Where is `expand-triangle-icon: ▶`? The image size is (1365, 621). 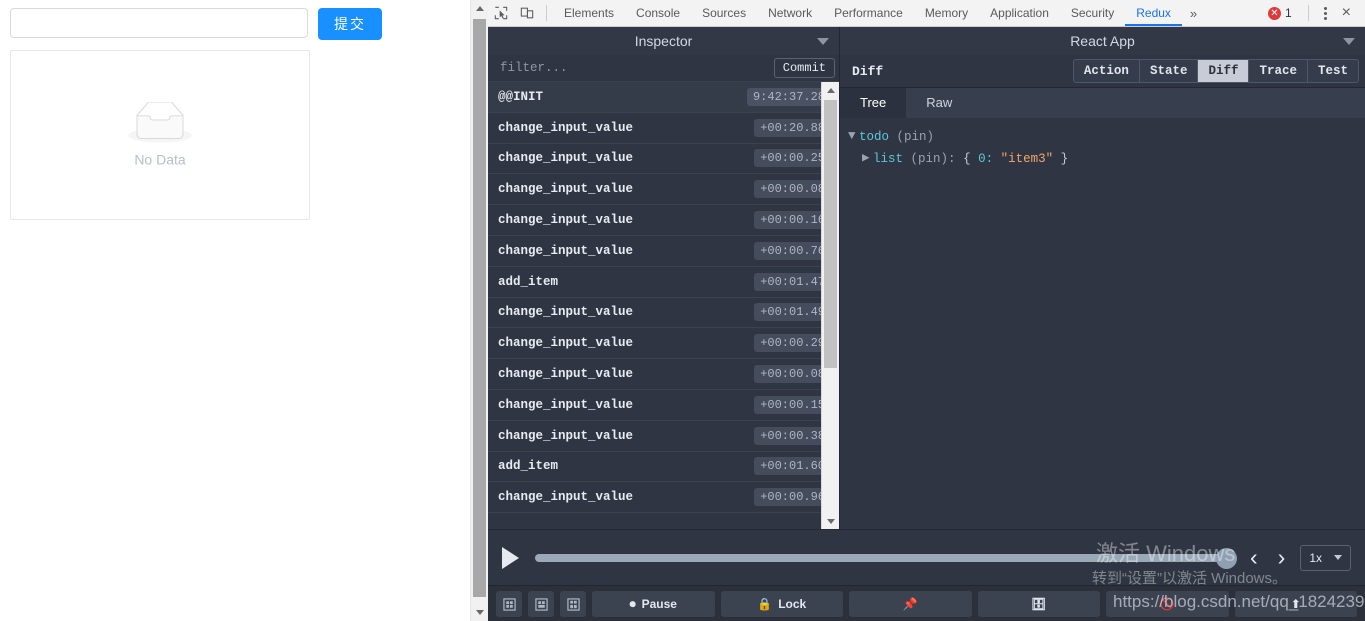
expand-triangle-icon: ▶ is located at coordinates (867, 158).